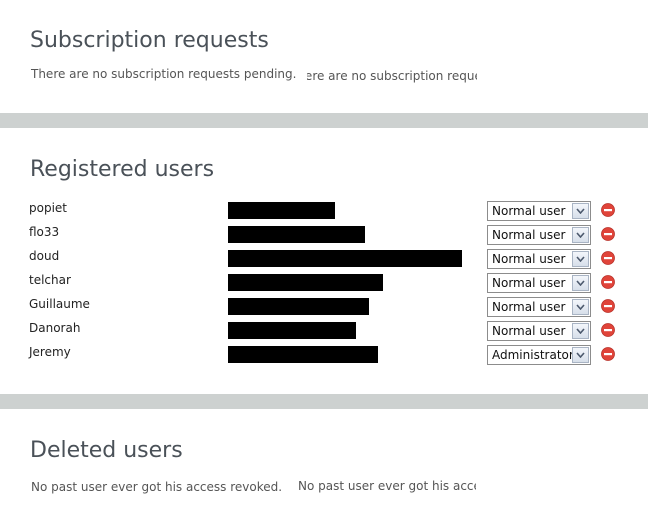  What do you see at coordinates (106, 450) in the screenshot?
I see `deleted-users-title: Deleted users` at bounding box center [106, 450].